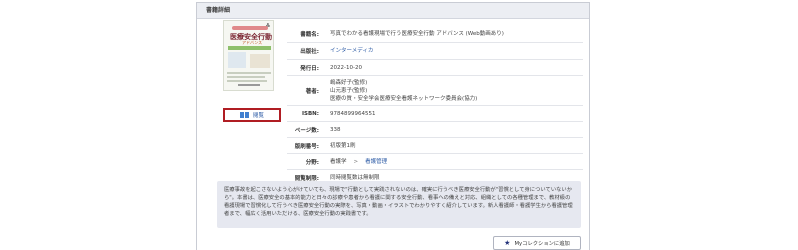 This screenshot has width=798, height=250. Describe the element at coordinates (542, 244) in the screenshot. I see `add-to-collection-label: Myコレクションに追加` at that location.